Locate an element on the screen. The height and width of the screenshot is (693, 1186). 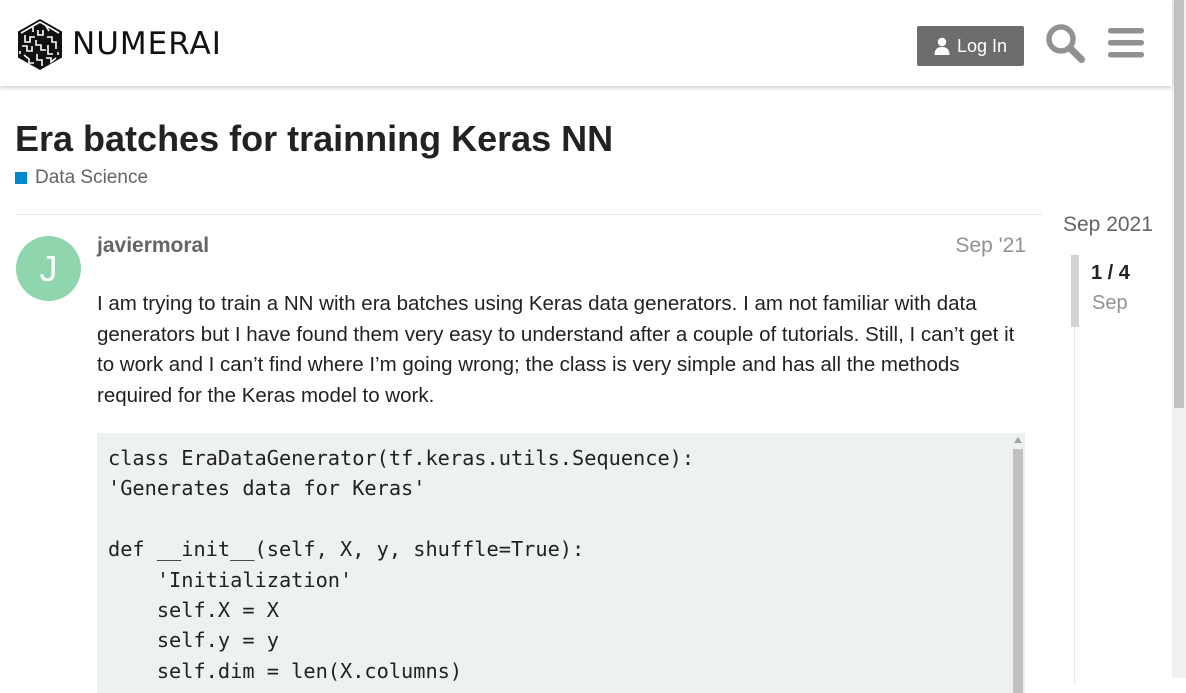
avatar: J is located at coordinates (48, 268).